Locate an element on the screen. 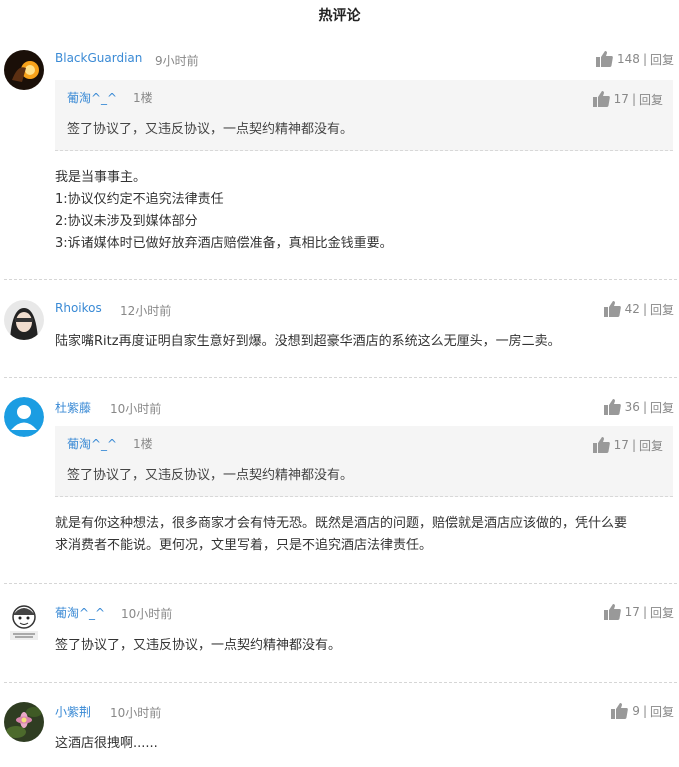 The height and width of the screenshot is (767, 679). comment-line: 签了协议了，又违反协议，一点契约精神都没有。 is located at coordinates (198, 645).